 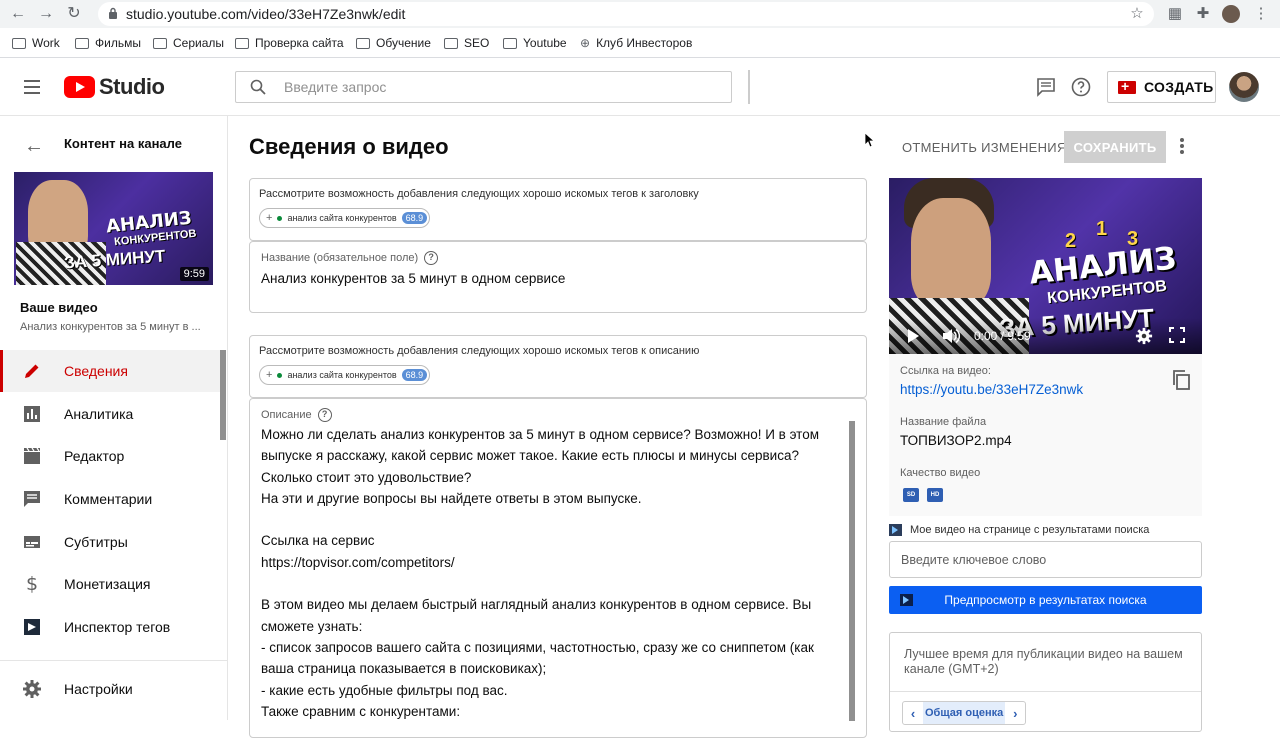 What do you see at coordinates (991, 389) in the screenshot?
I see `video-link: https://youtu.be/33eH7Ze3nwk` at bounding box center [991, 389].